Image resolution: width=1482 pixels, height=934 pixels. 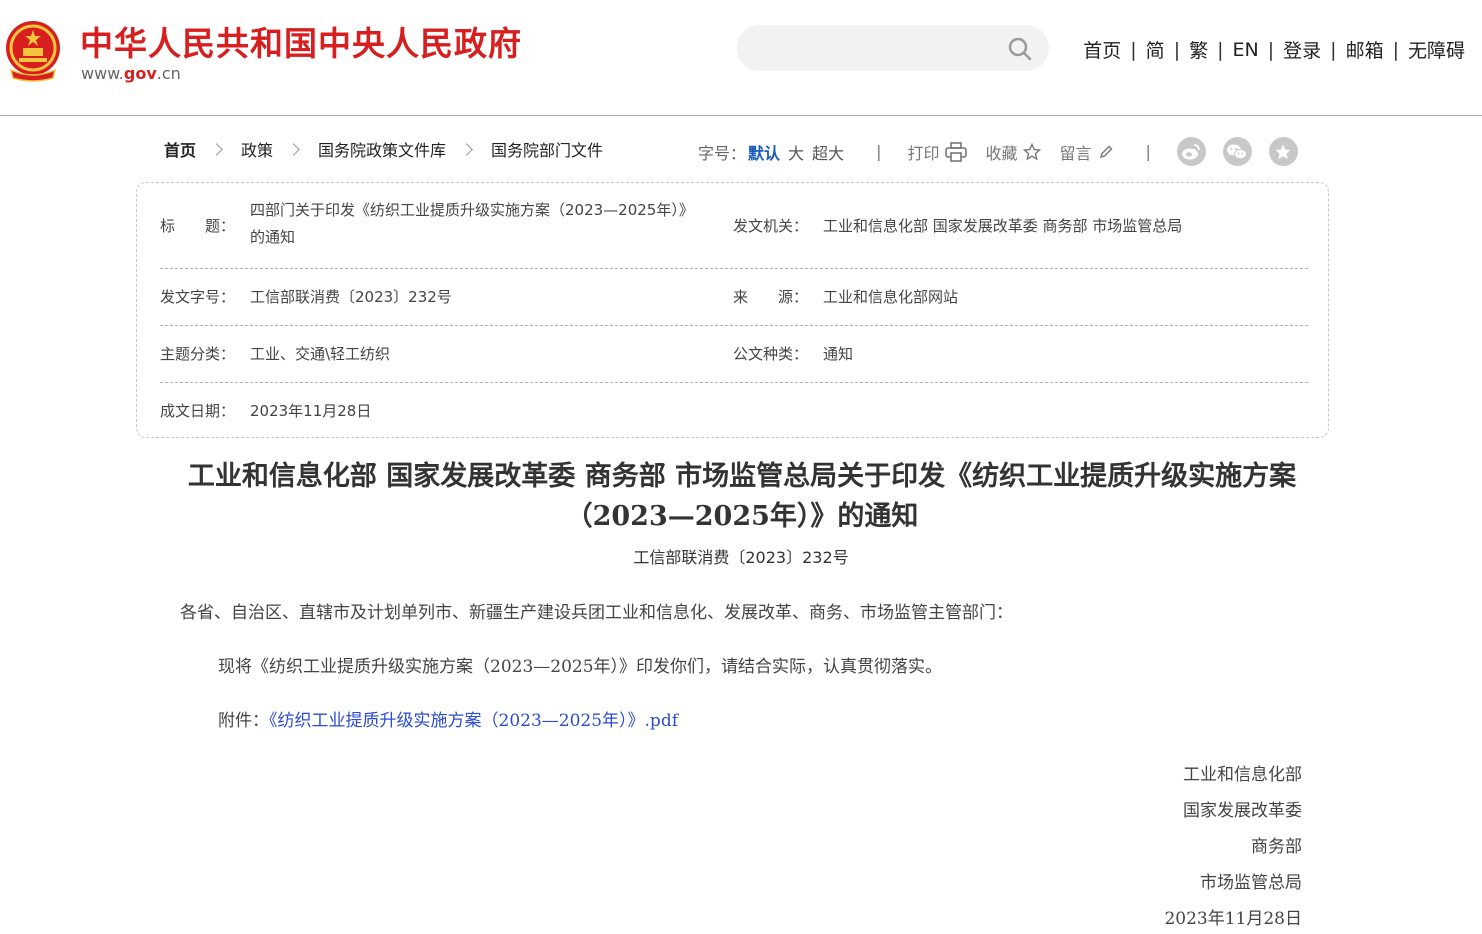 What do you see at coordinates (838, 354) in the screenshot?
I see `meta-type-value: 通知` at bounding box center [838, 354].